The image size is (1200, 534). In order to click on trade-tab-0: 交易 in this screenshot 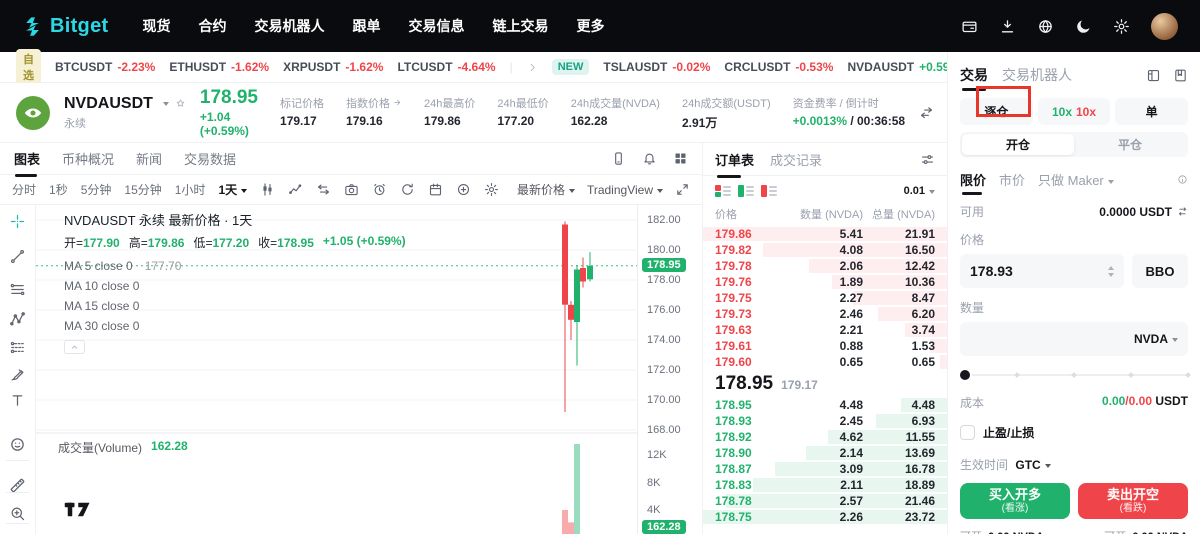, I will do `click(974, 78)`.